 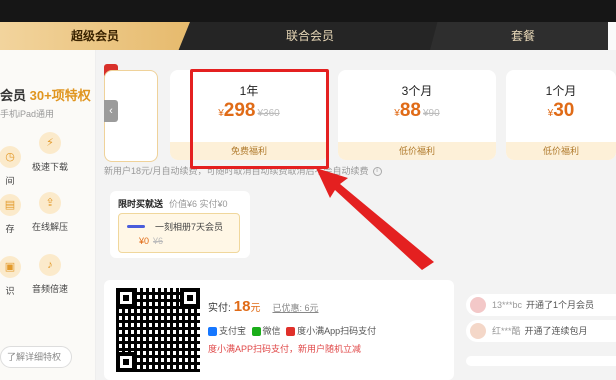 What do you see at coordinates (271, 331) in the screenshot?
I see `payment-method: 微信` at bounding box center [271, 331].